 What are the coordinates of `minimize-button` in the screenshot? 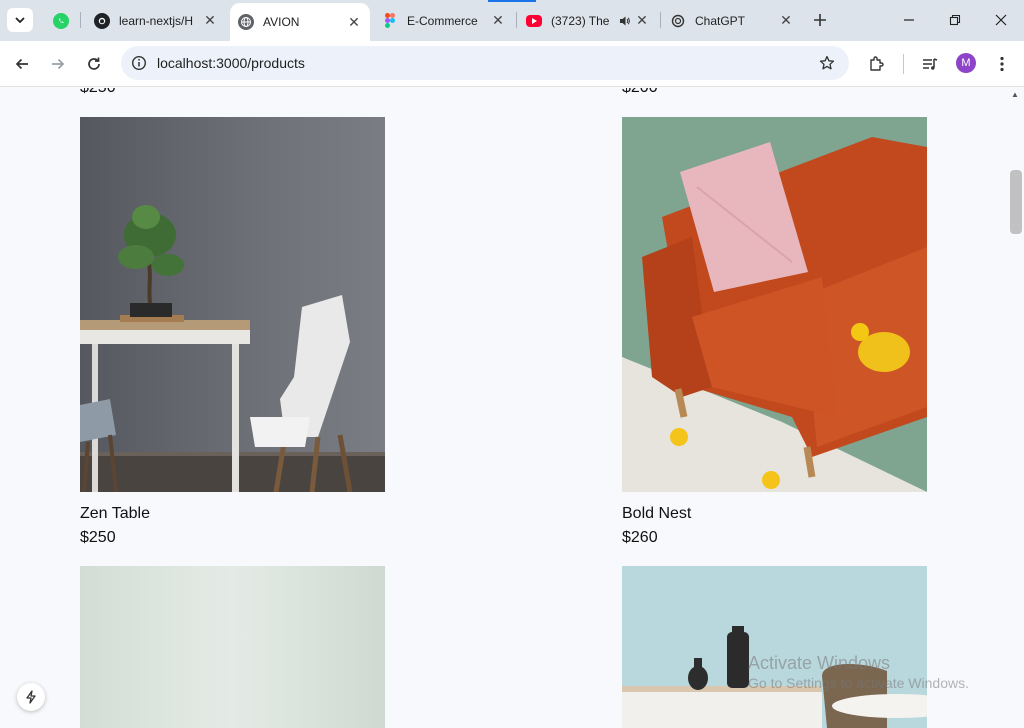 It's located at (909, 20).